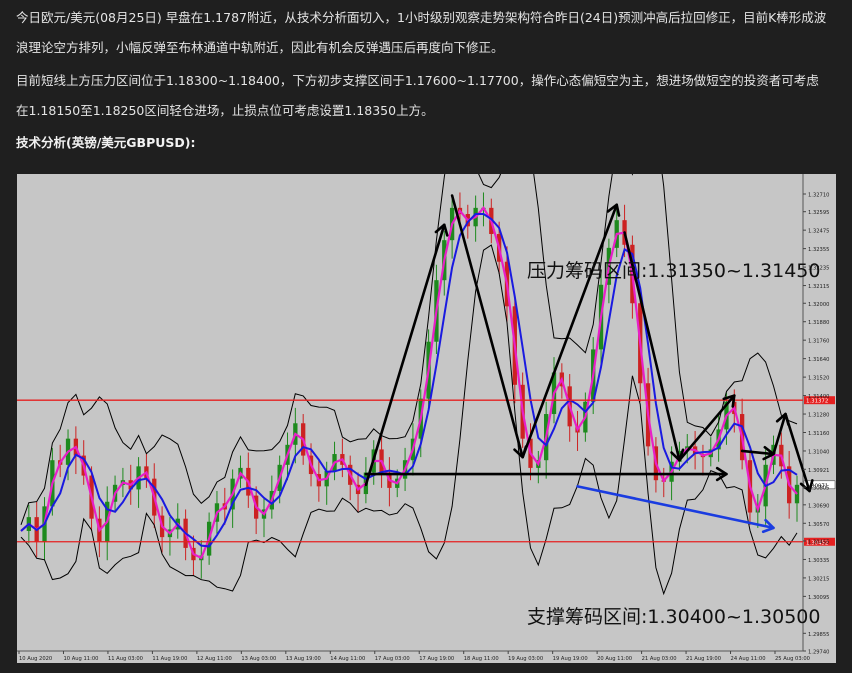 This screenshot has width=852, height=673. Describe the element at coordinates (818, 489) in the screenshot. I see `price-tick-label: 1.30805` at that location.